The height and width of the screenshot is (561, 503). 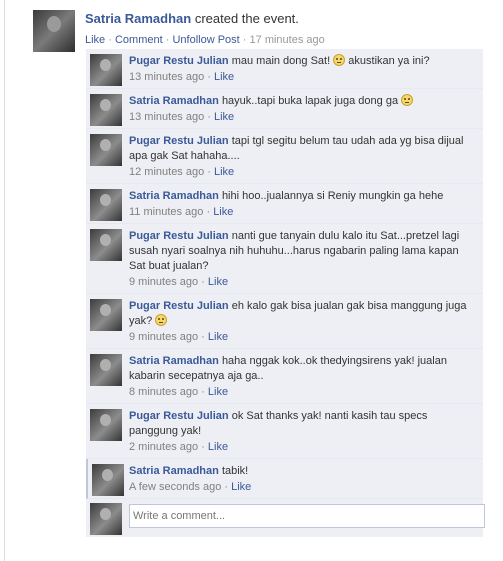 What do you see at coordinates (139, 40) in the screenshot?
I see `comment-link: Comment` at bounding box center [139, 40].